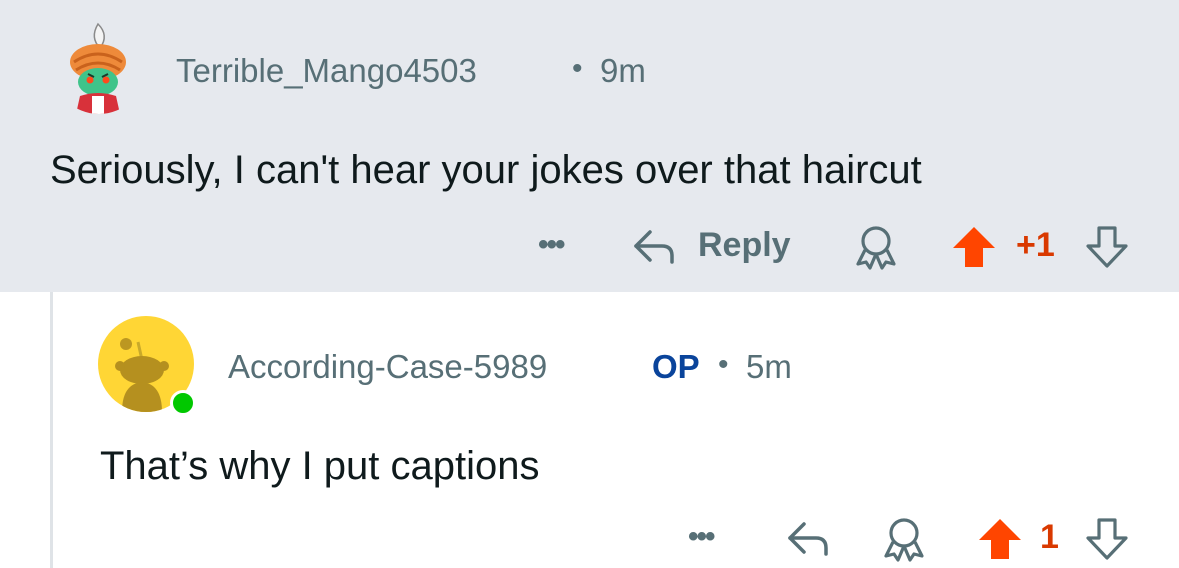 The height and width of the screenshot is (568, 1179). I want to click on snoo-avatar-turban-icon, so click(99, 67).